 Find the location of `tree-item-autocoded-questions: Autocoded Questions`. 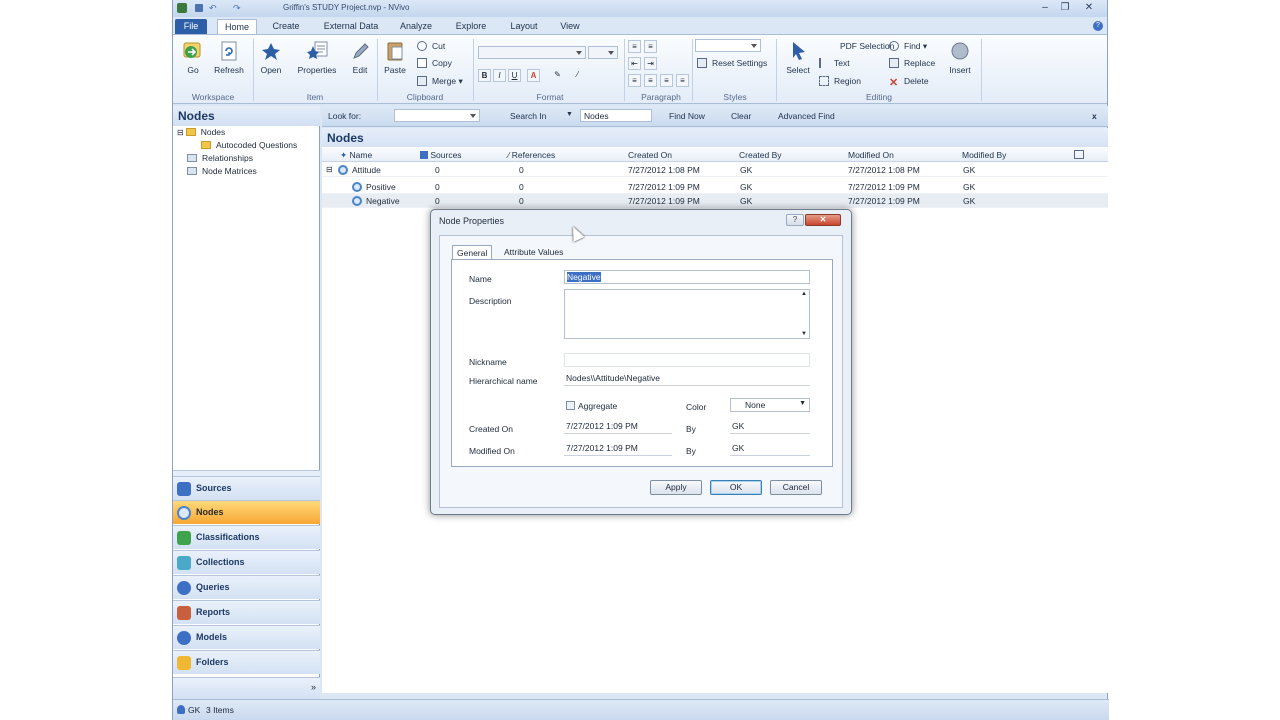

tree-item-autocoded-questions: Autocoded Questions is located at coordinates (249, 145).